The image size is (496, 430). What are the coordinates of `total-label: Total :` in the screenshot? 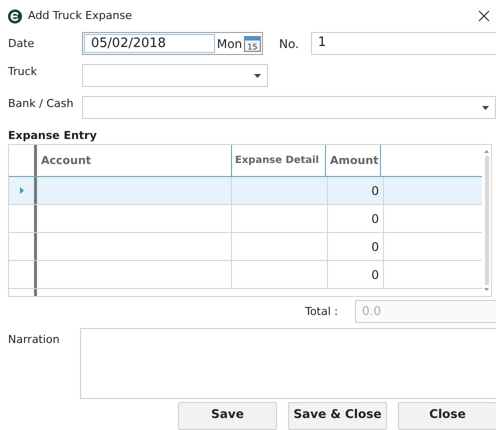 It's located at (322, 311).